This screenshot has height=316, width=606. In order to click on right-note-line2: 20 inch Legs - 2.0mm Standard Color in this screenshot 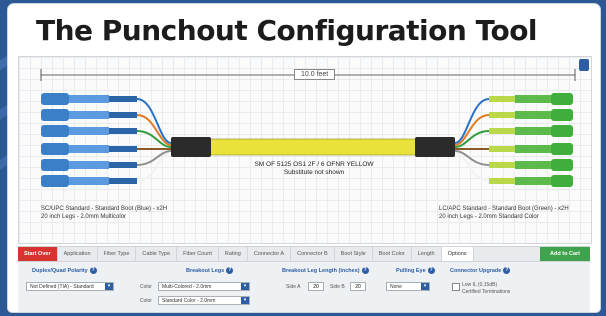, I will do `click(489, 217)`.